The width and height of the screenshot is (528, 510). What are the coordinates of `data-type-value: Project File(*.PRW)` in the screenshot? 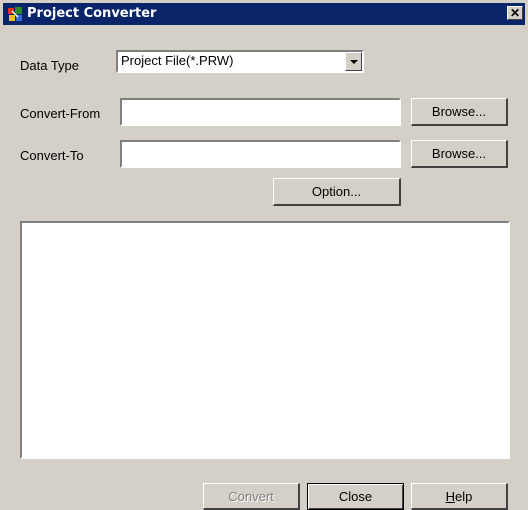 It's located at (177, 60).